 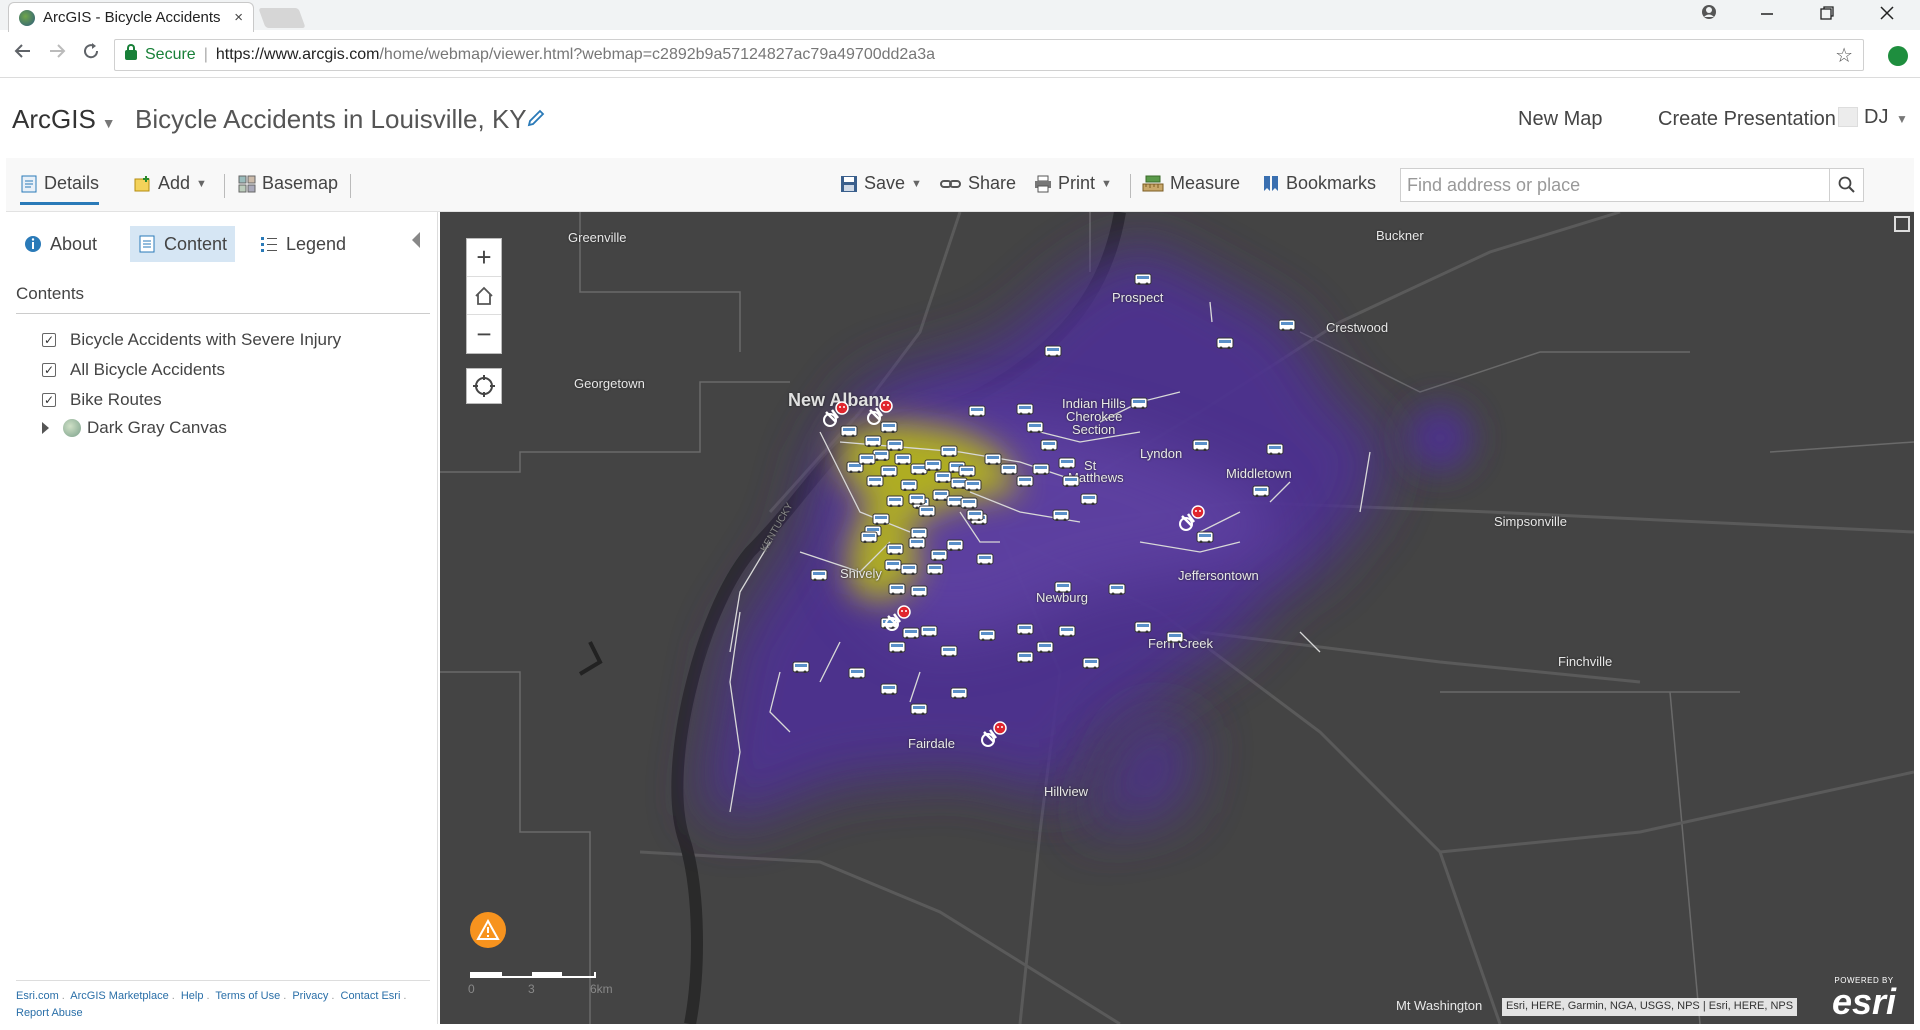 I want to click on new-map-link: New Map, so click(x=1560, y=119).